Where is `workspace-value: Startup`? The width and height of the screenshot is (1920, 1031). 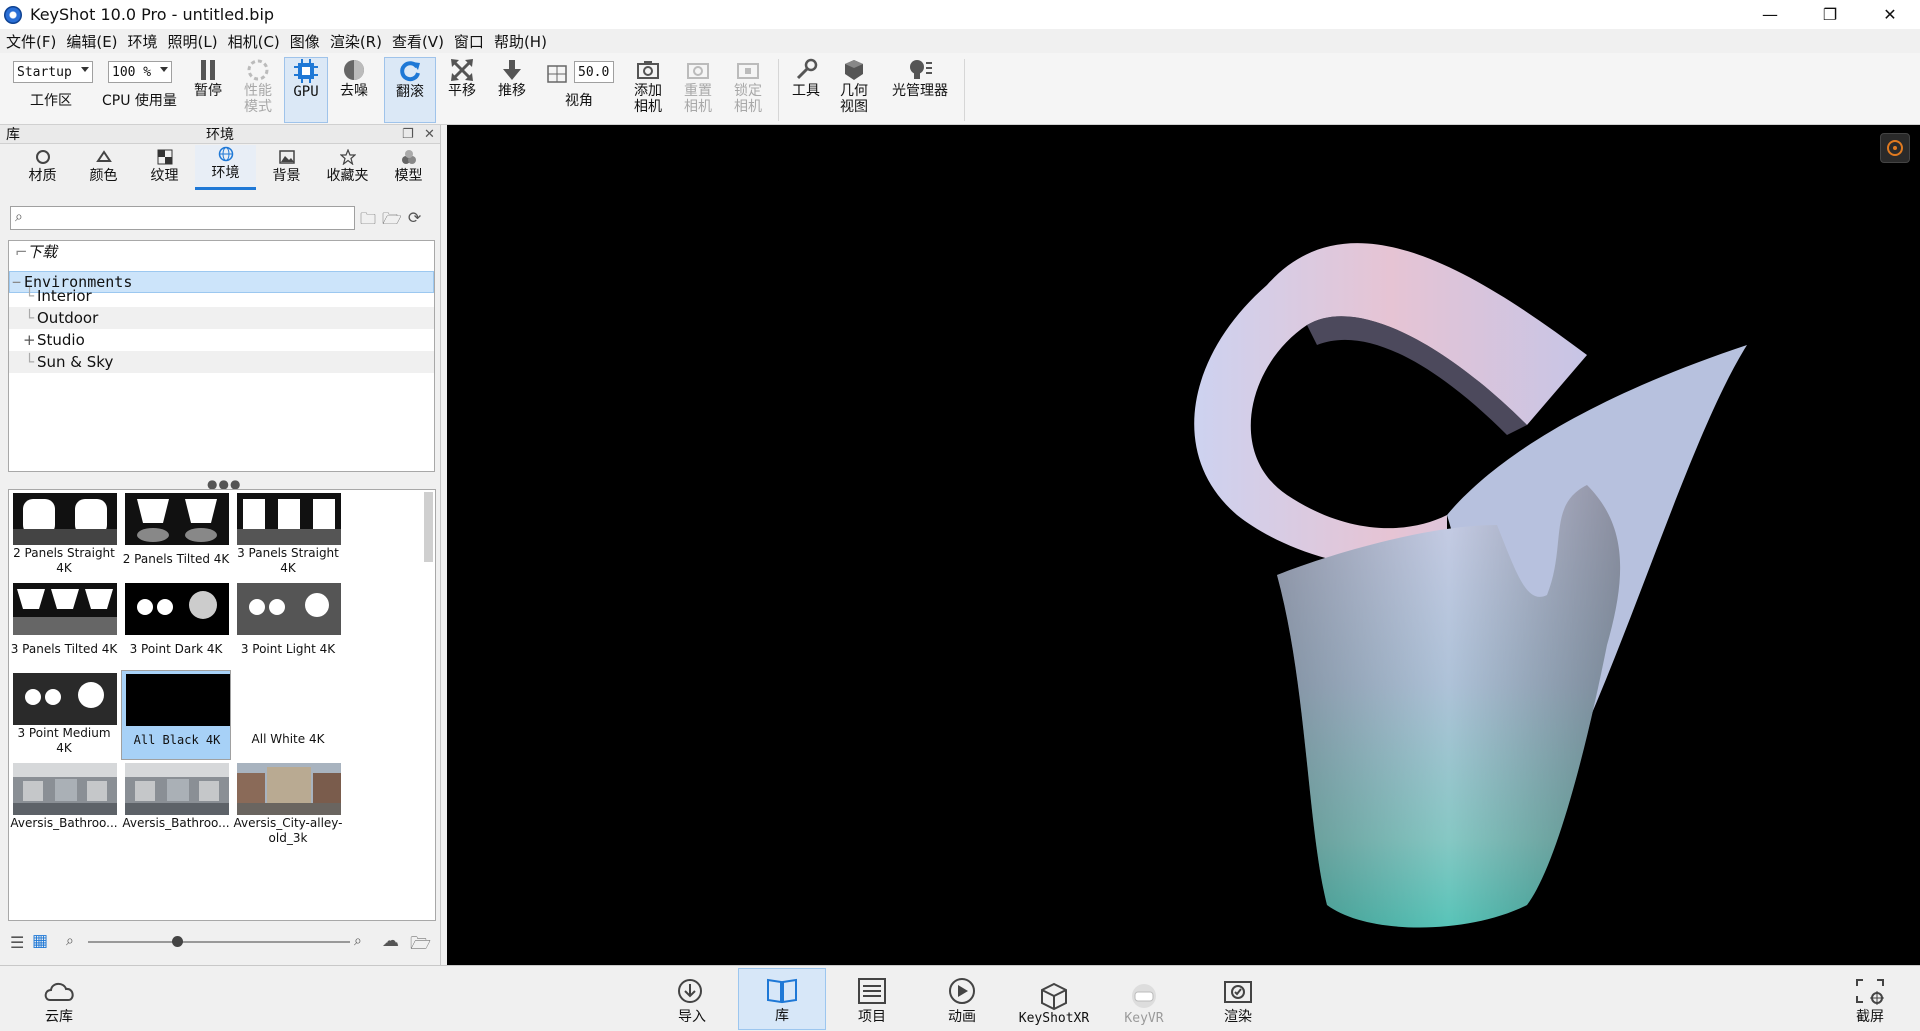
workspace-value: Startup is located at coordinates (44, 72).